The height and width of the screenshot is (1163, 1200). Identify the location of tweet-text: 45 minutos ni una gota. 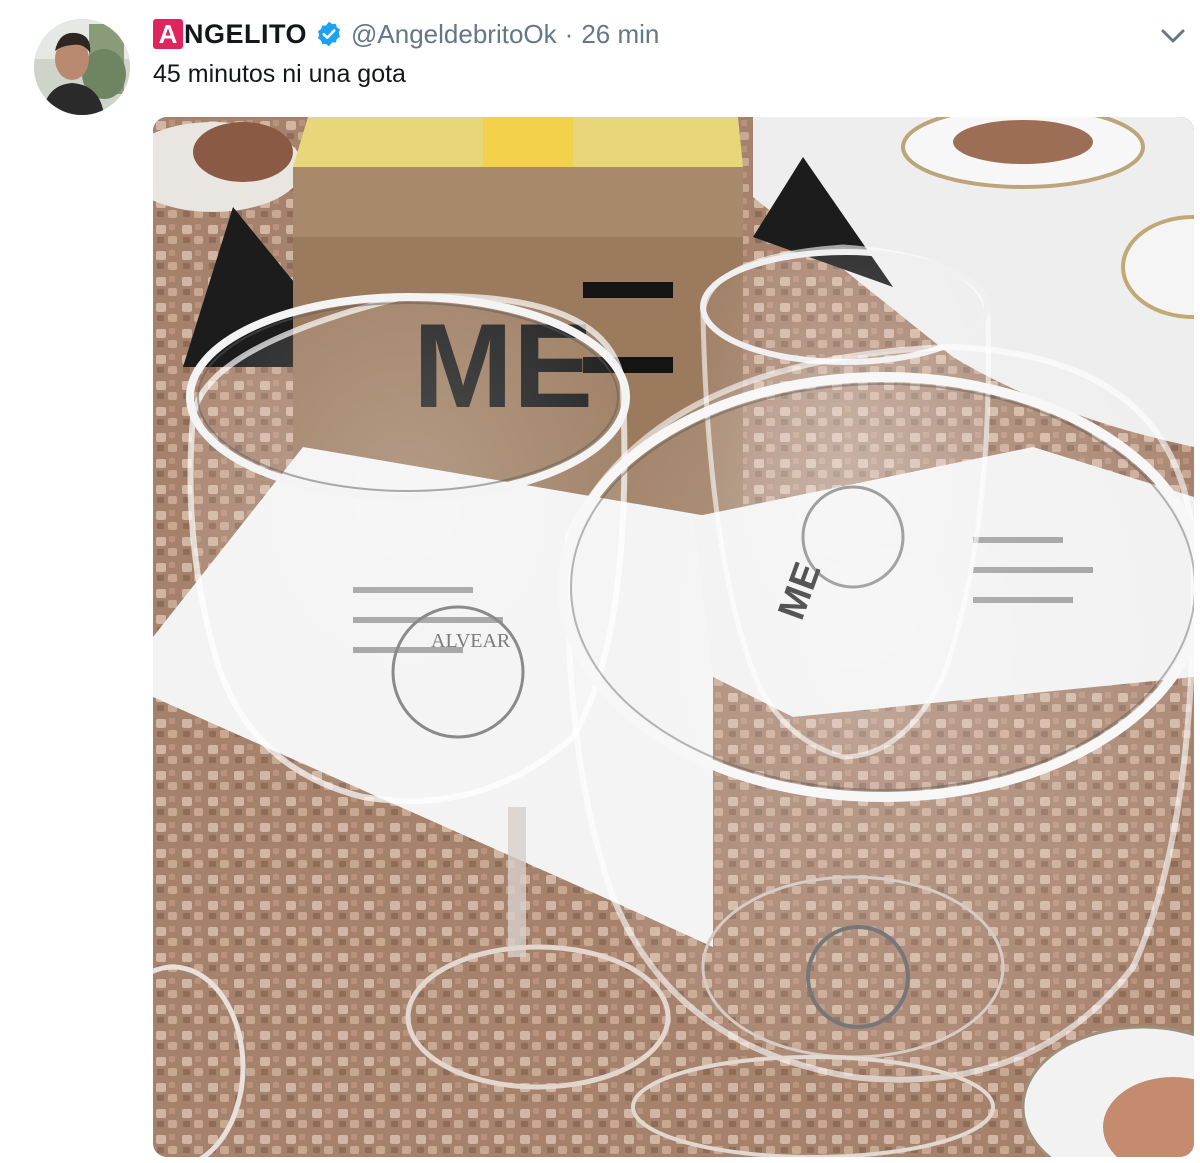
(279, 74).